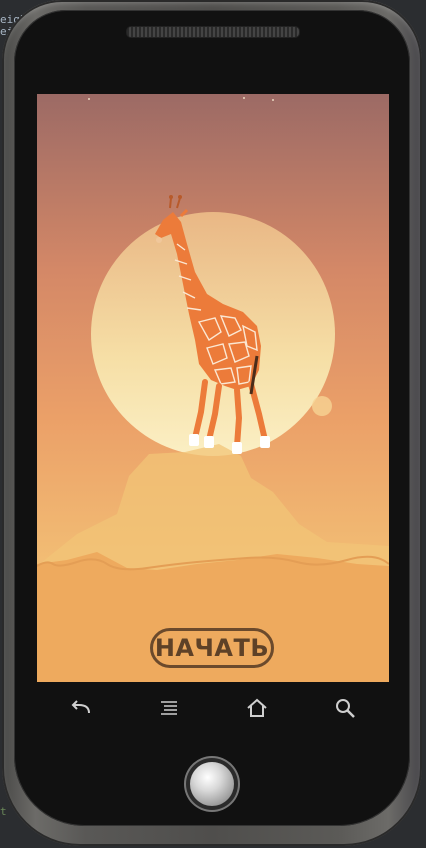  I want to click on back-button, so click(81, 708).